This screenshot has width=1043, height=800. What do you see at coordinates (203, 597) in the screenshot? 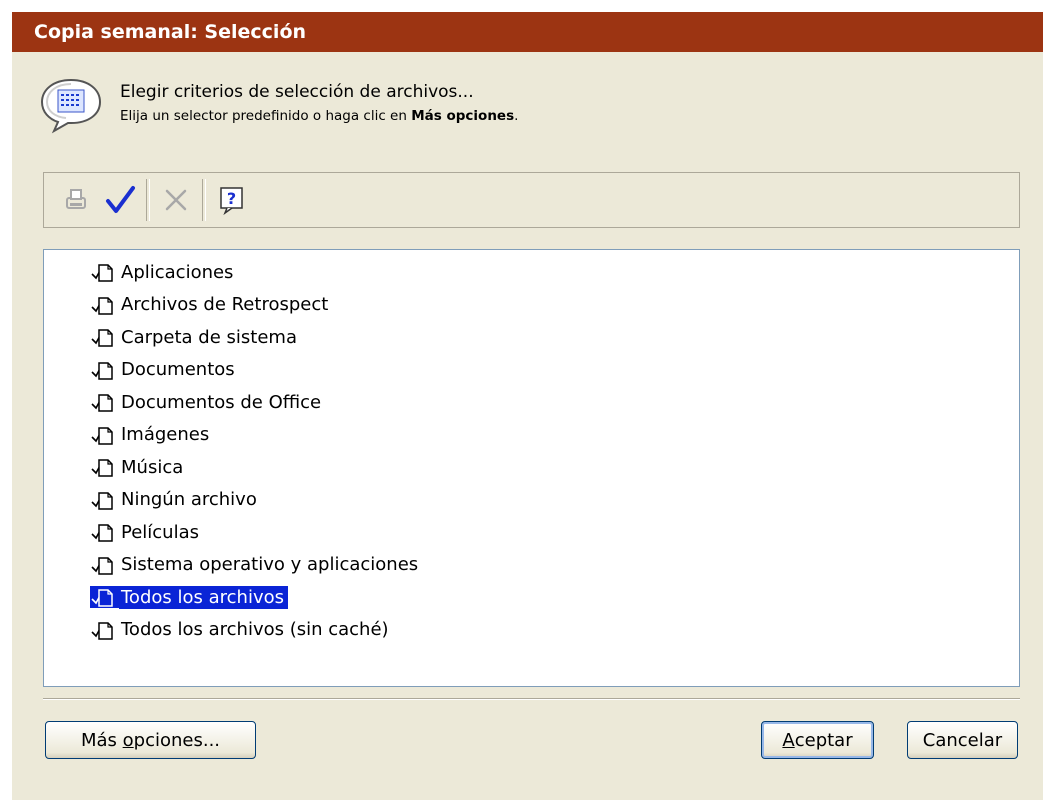
I see `list-item-label: Todos los archivos` at bounding box center [203, 597].